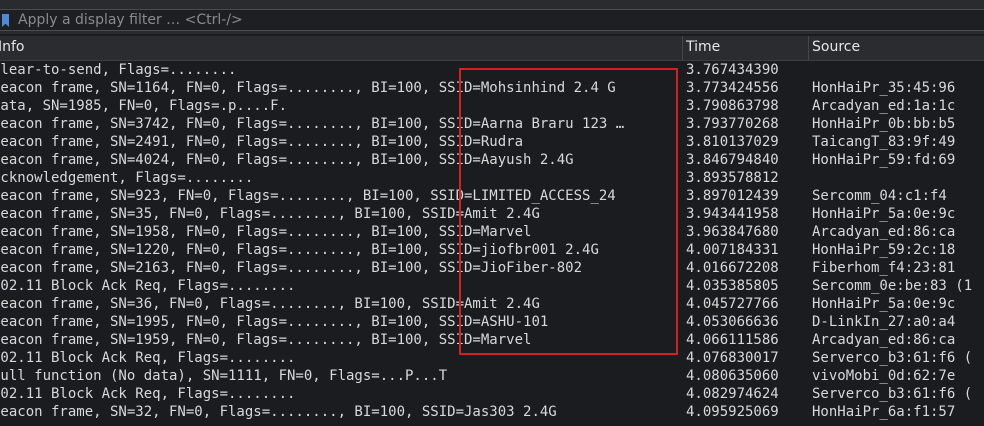  Describe the element at coordinates (884, 106) in the screenshot. I see `packet-source-cell: Arcadyan_ed:1a:1c` at that location.